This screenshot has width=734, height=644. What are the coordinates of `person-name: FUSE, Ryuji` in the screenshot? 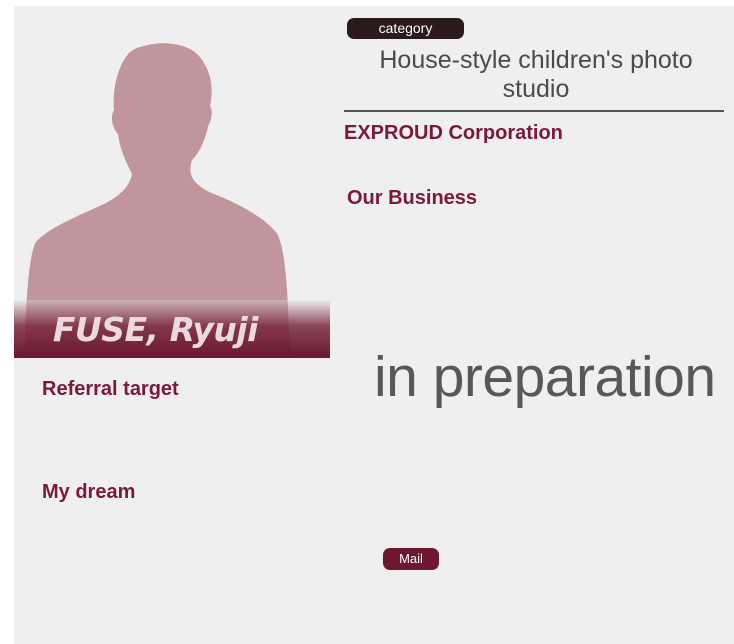 It's located at (155, 329).